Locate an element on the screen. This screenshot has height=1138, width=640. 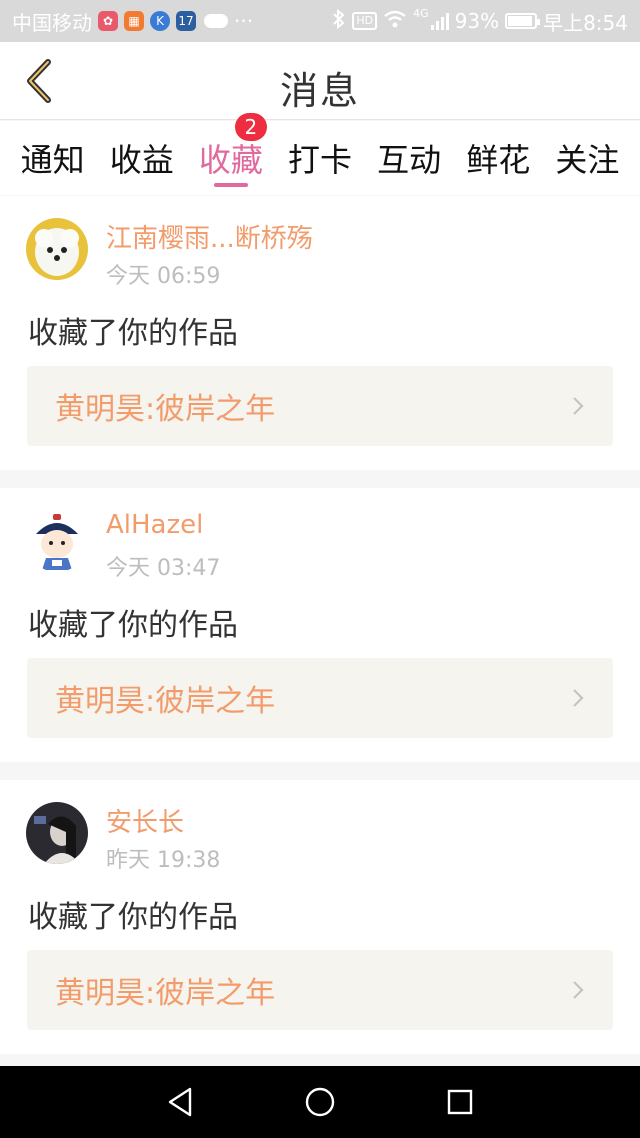
battery-fill is located at coordinates (520, 21).